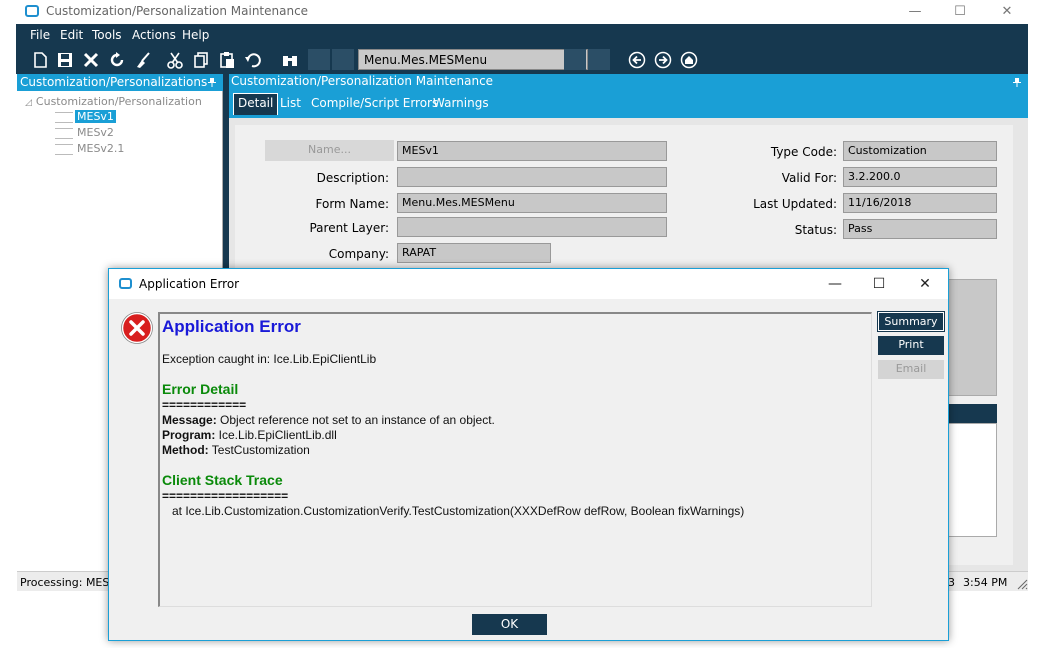 The width and height of the screenshot is (1042, 648). What do you see at coordinates (256, 104) in the screenshot?
I see `tab-detail: Detail` at bounding box center [256, 104].